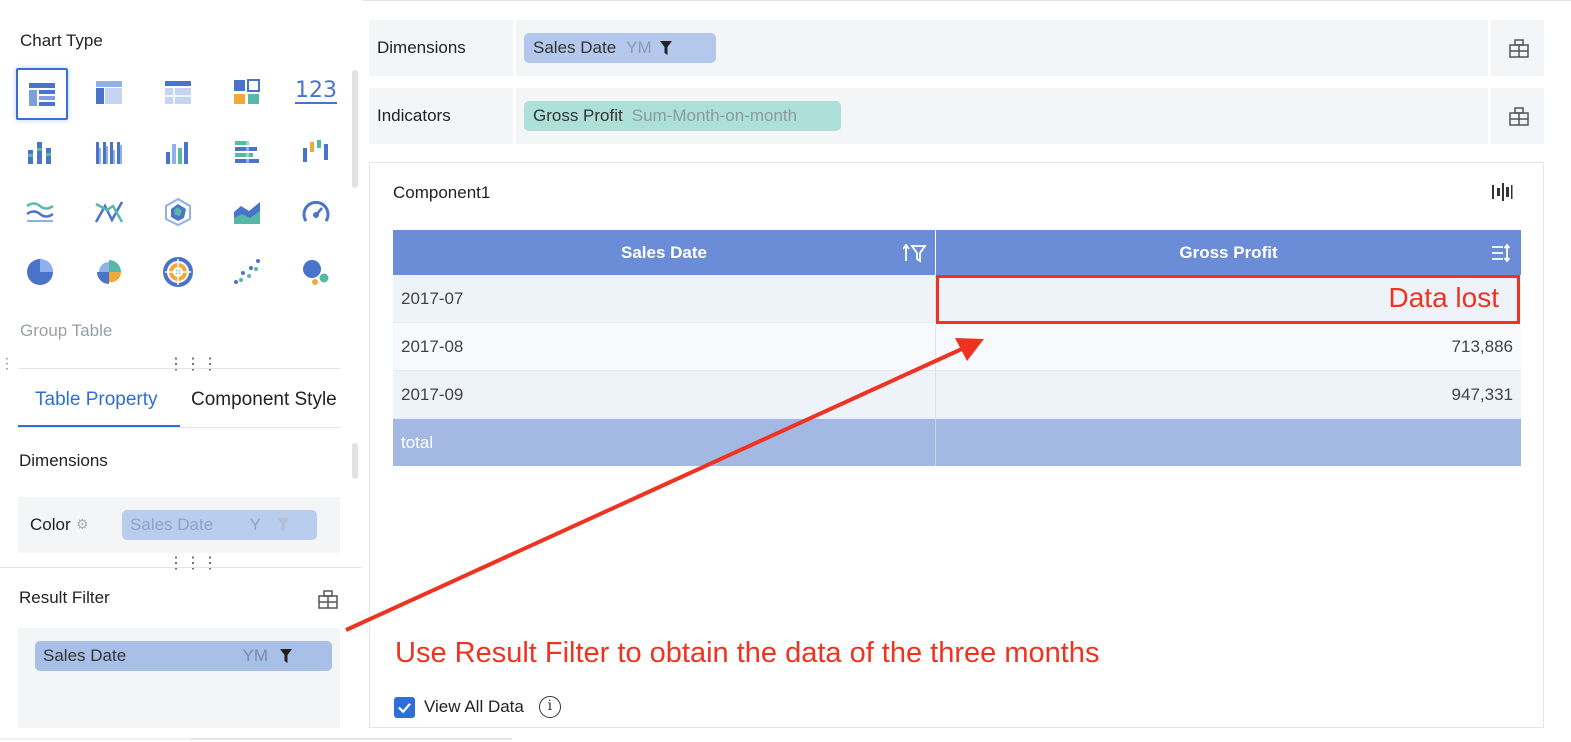 Image resolution: width=1571 pixels, height=742 pixels. I want to click on add-dimension-icon, so click(1519, 48).